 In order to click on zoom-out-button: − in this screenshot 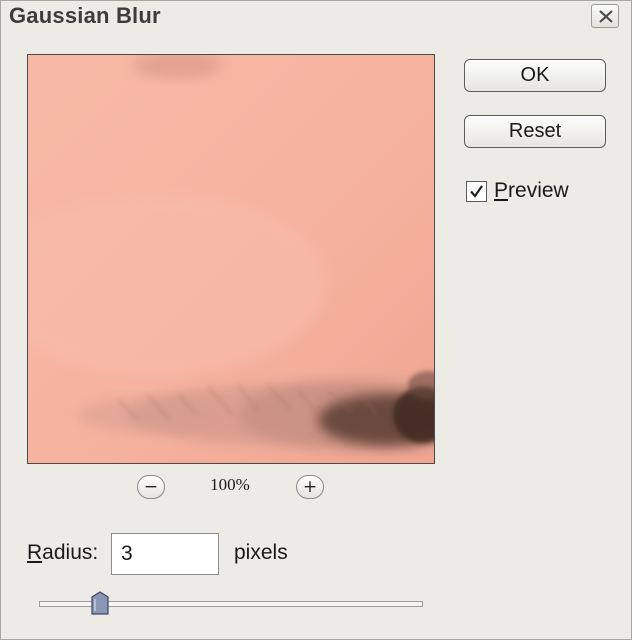, I will do `click(151, 487)`.